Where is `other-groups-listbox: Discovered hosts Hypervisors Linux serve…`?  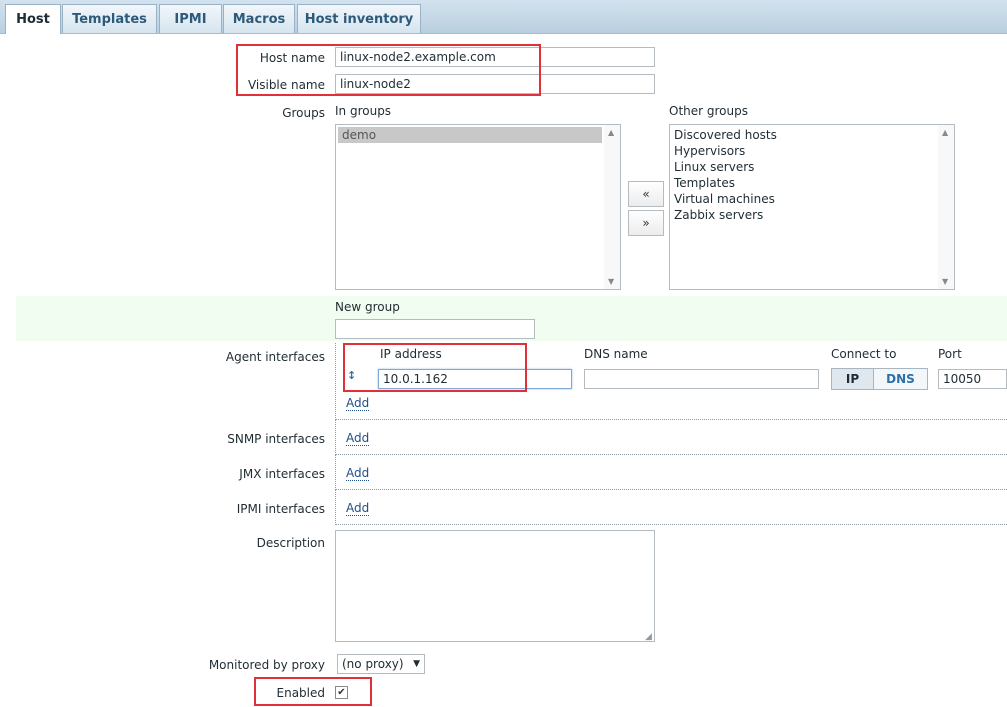 other-groups-listbox: Discovered hosts Hypervisors Linux serve… is located at coordinates (812, 207).